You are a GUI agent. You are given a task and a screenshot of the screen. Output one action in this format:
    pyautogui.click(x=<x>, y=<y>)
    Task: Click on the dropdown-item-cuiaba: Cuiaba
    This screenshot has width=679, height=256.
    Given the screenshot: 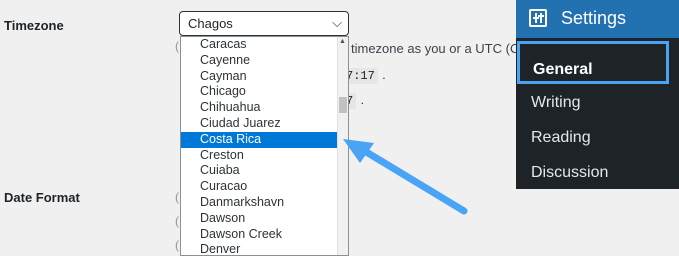 What is the action you would take?
    pyautogui.click(x=264, y=171)
    